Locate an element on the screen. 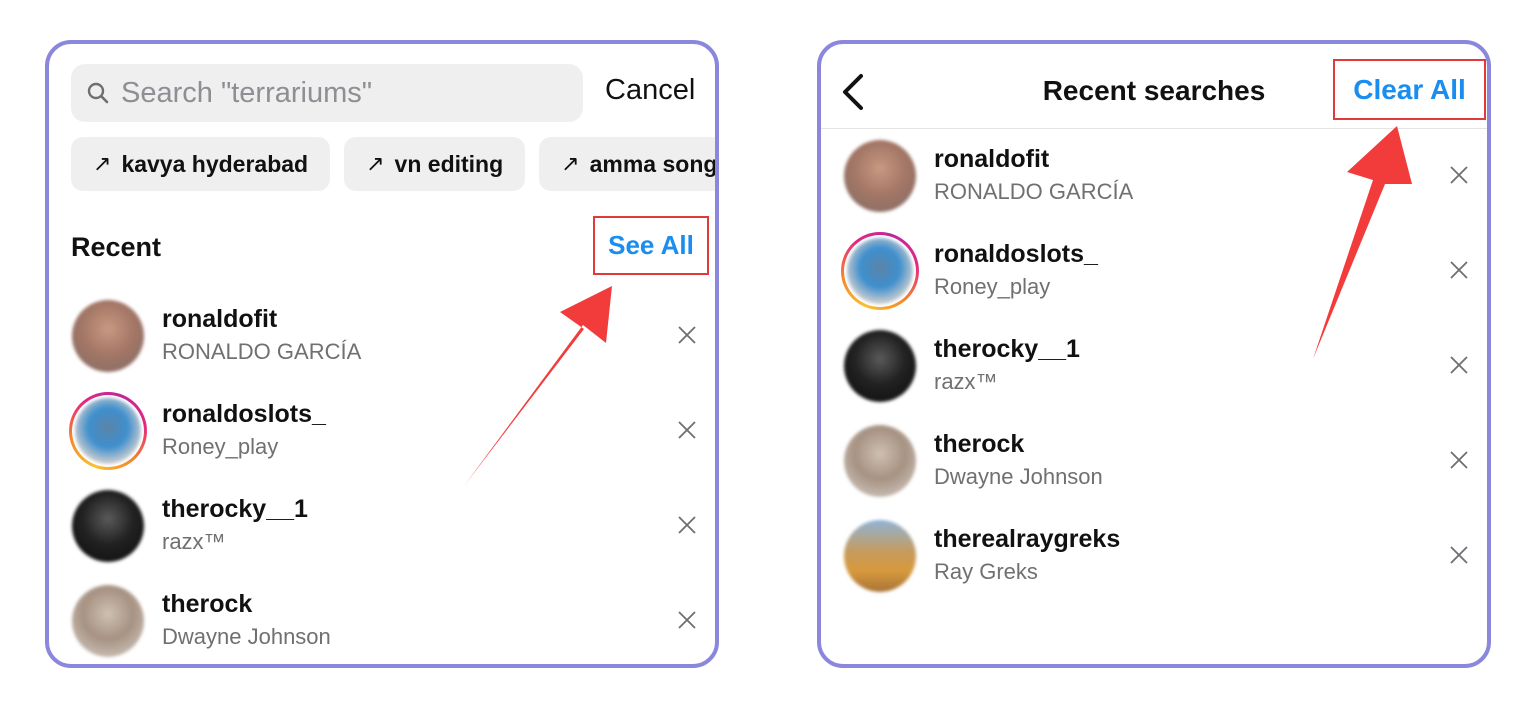 The height and width of the screenshot is (705, 1536). search-field is located at coordinates (327, 93).